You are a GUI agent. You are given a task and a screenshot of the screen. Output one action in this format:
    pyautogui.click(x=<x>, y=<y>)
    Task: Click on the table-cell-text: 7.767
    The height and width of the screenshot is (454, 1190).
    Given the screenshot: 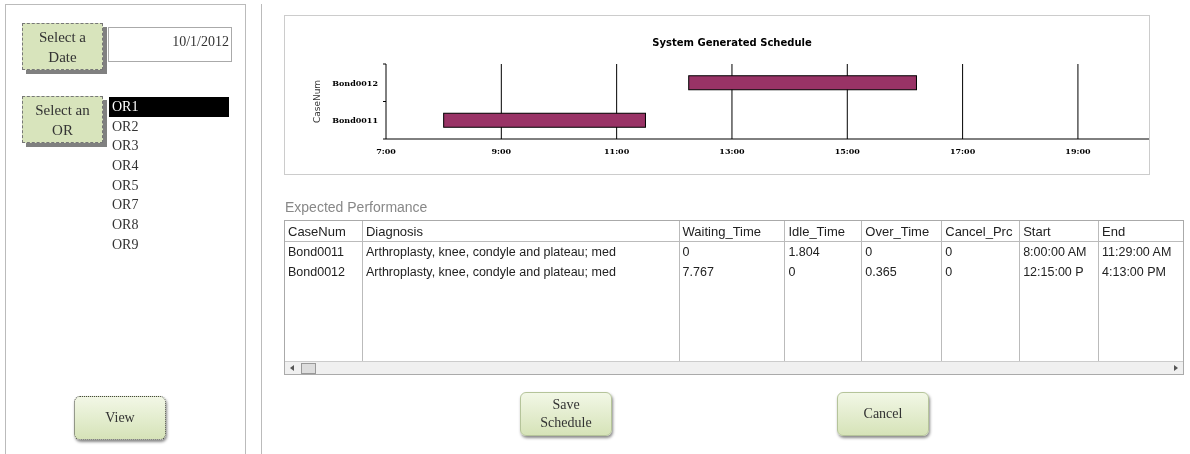 What is the action you would take?
    pyautogui.click(x=698, y=272)
    